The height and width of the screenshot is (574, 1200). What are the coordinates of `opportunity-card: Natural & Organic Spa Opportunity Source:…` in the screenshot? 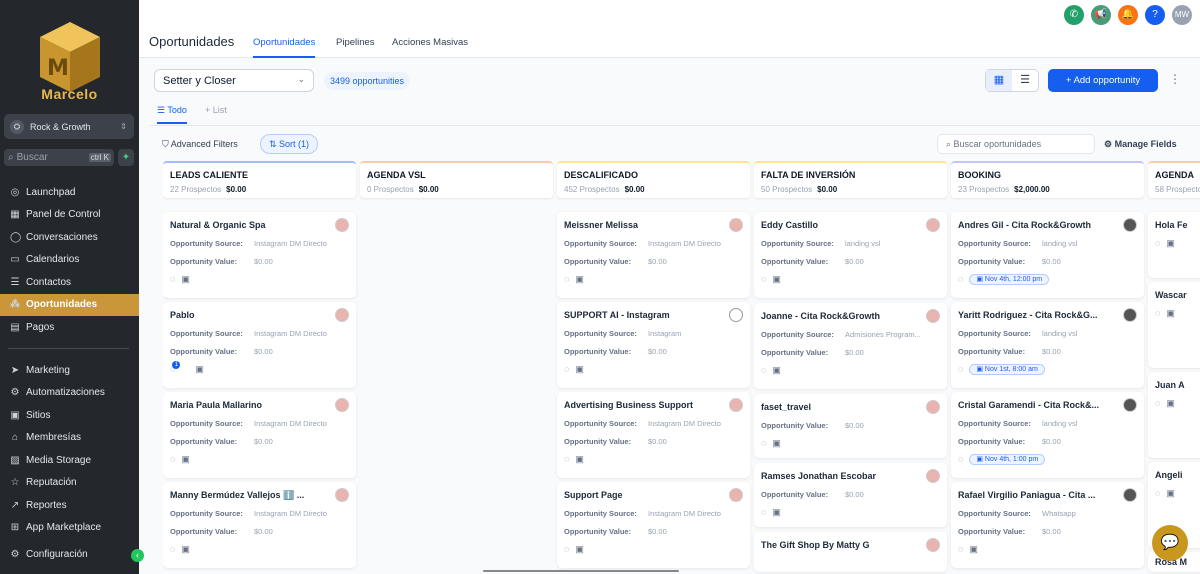 It's located at (259, 255).